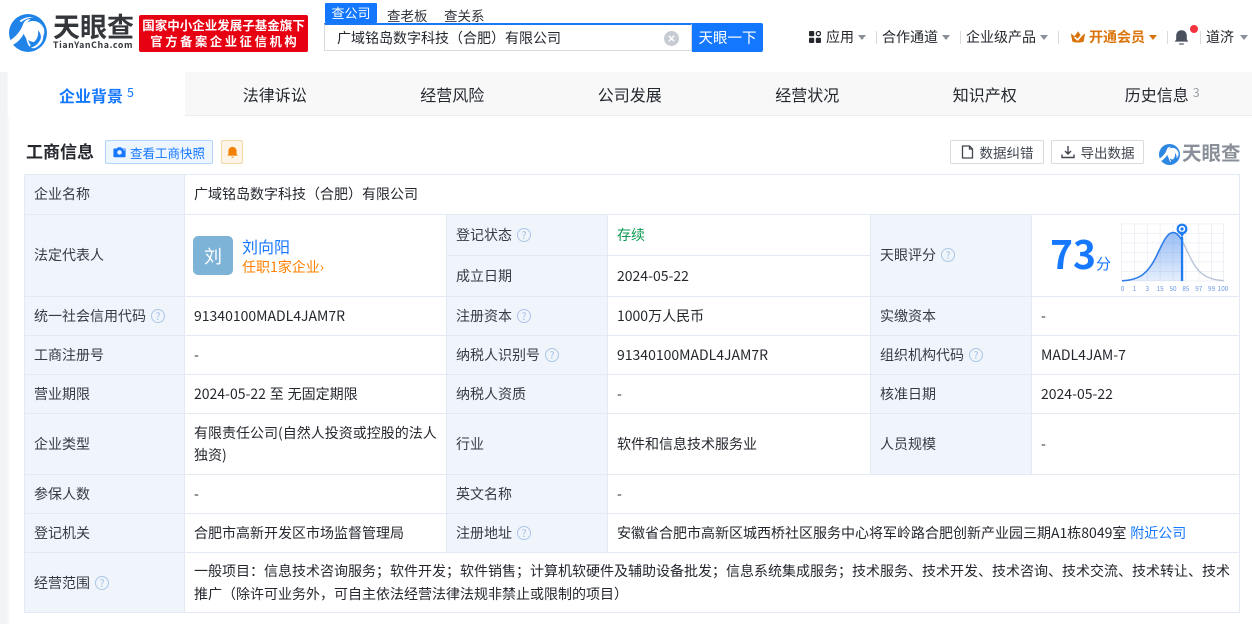 The width and height of the screenshot is (1252, 624). Describe the element at coordinates (1173, 288) in the screenshot. I see `svg-text: 50` at that location.